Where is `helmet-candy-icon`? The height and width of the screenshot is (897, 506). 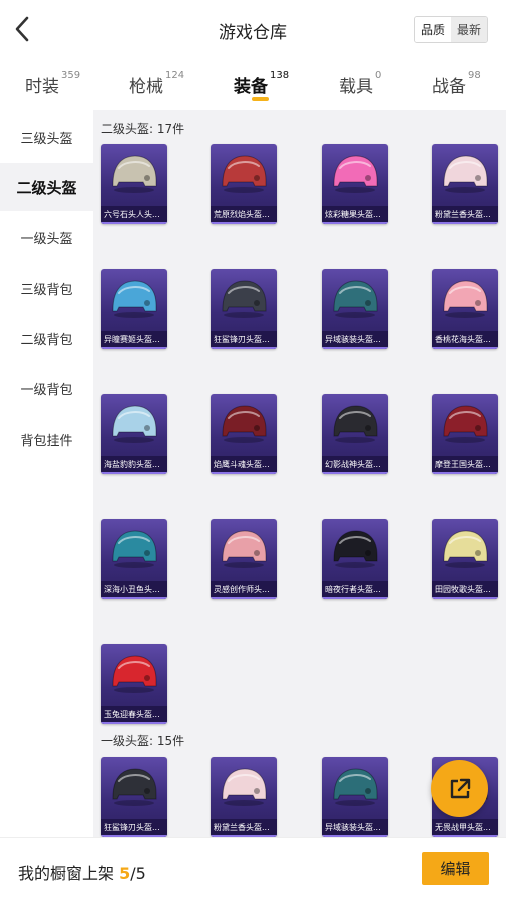
helmet-candy-icon is located at coordinates (355, 175).